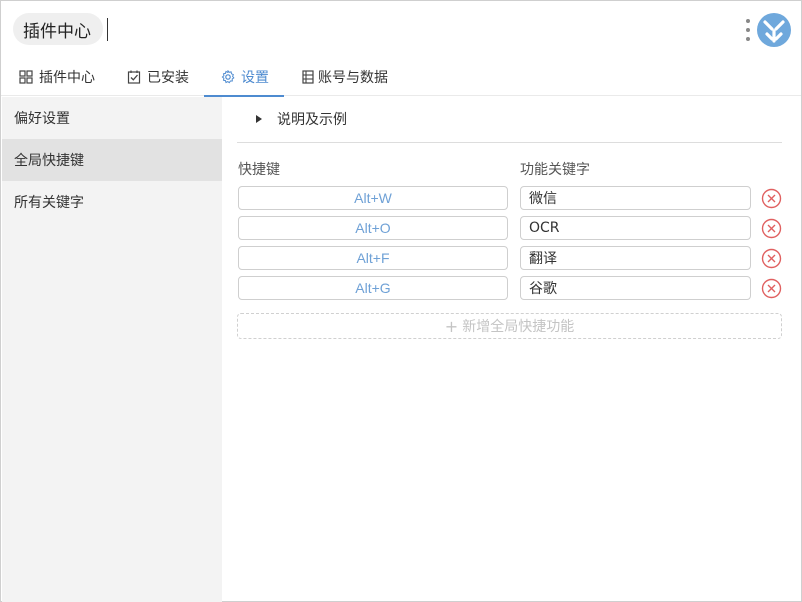  What do you see at coordinates (255, 78) in the screenshot?
I see `tab-label: 设置` at bounding box center [255, 78].